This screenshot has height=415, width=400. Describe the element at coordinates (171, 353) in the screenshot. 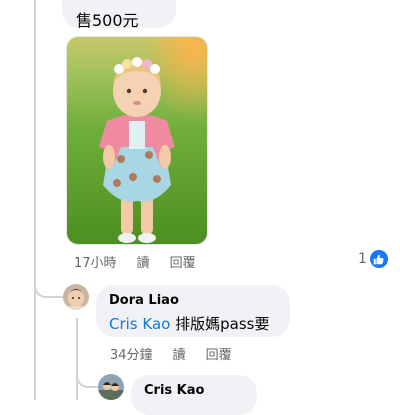

I see `reply-actions: 34分鐘 讀 回覆` at that location.